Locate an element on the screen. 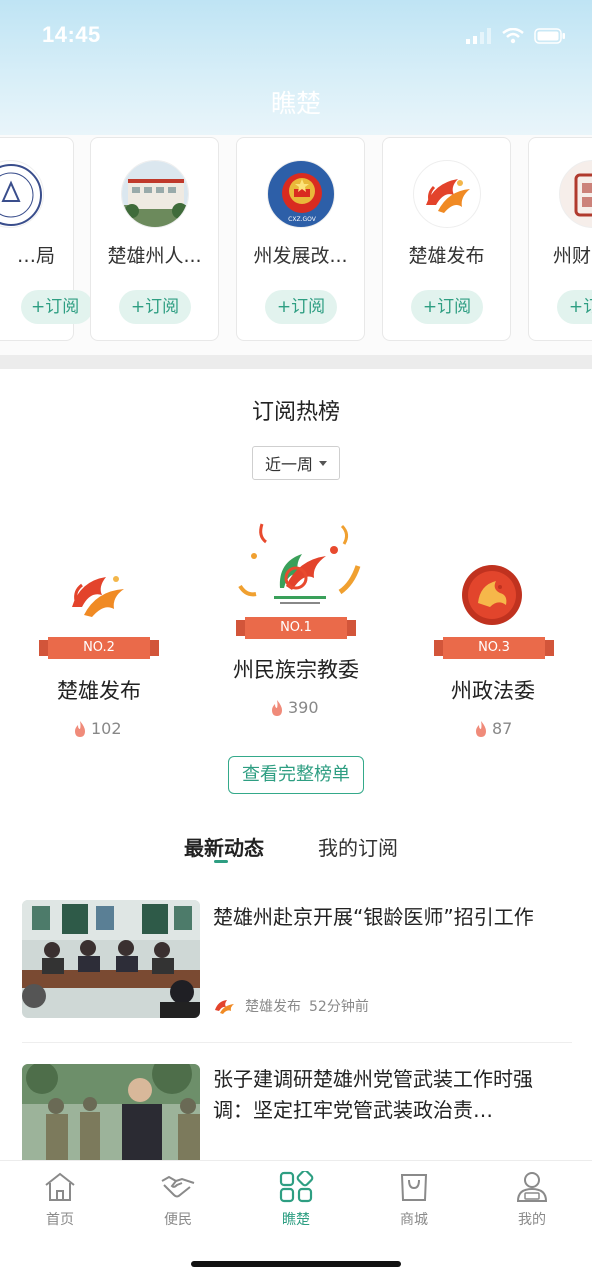  rank-heat: 87 is located at coordinates (493, 728).